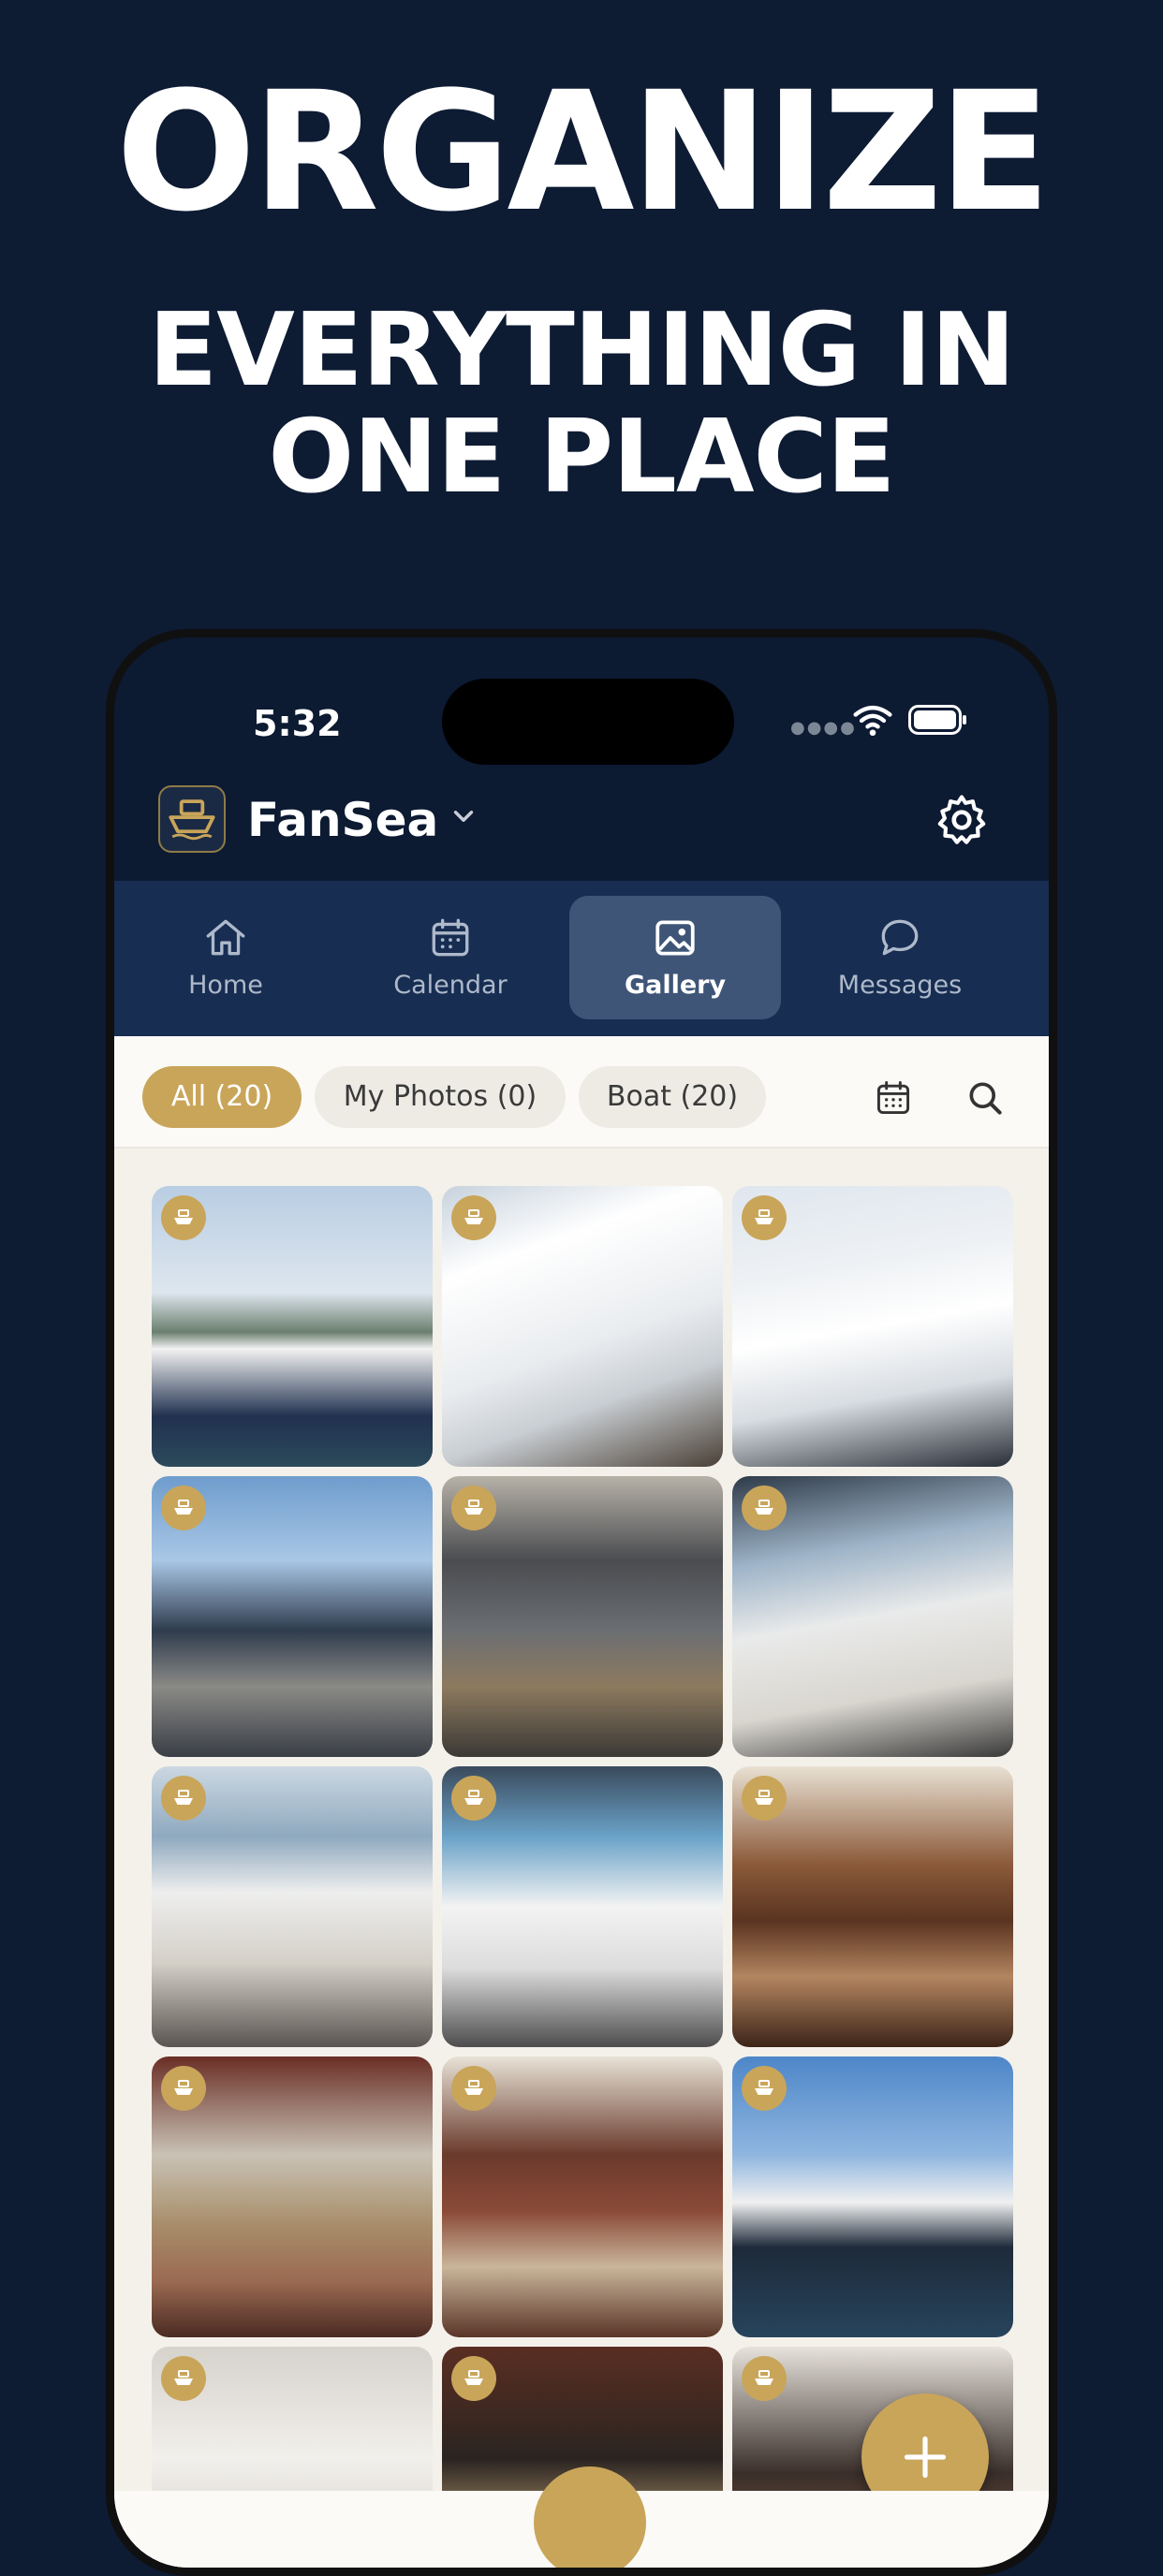  Describe the element at coordinates (343, 820) in the screenshot. I see `app-name: FanSea` at that location.